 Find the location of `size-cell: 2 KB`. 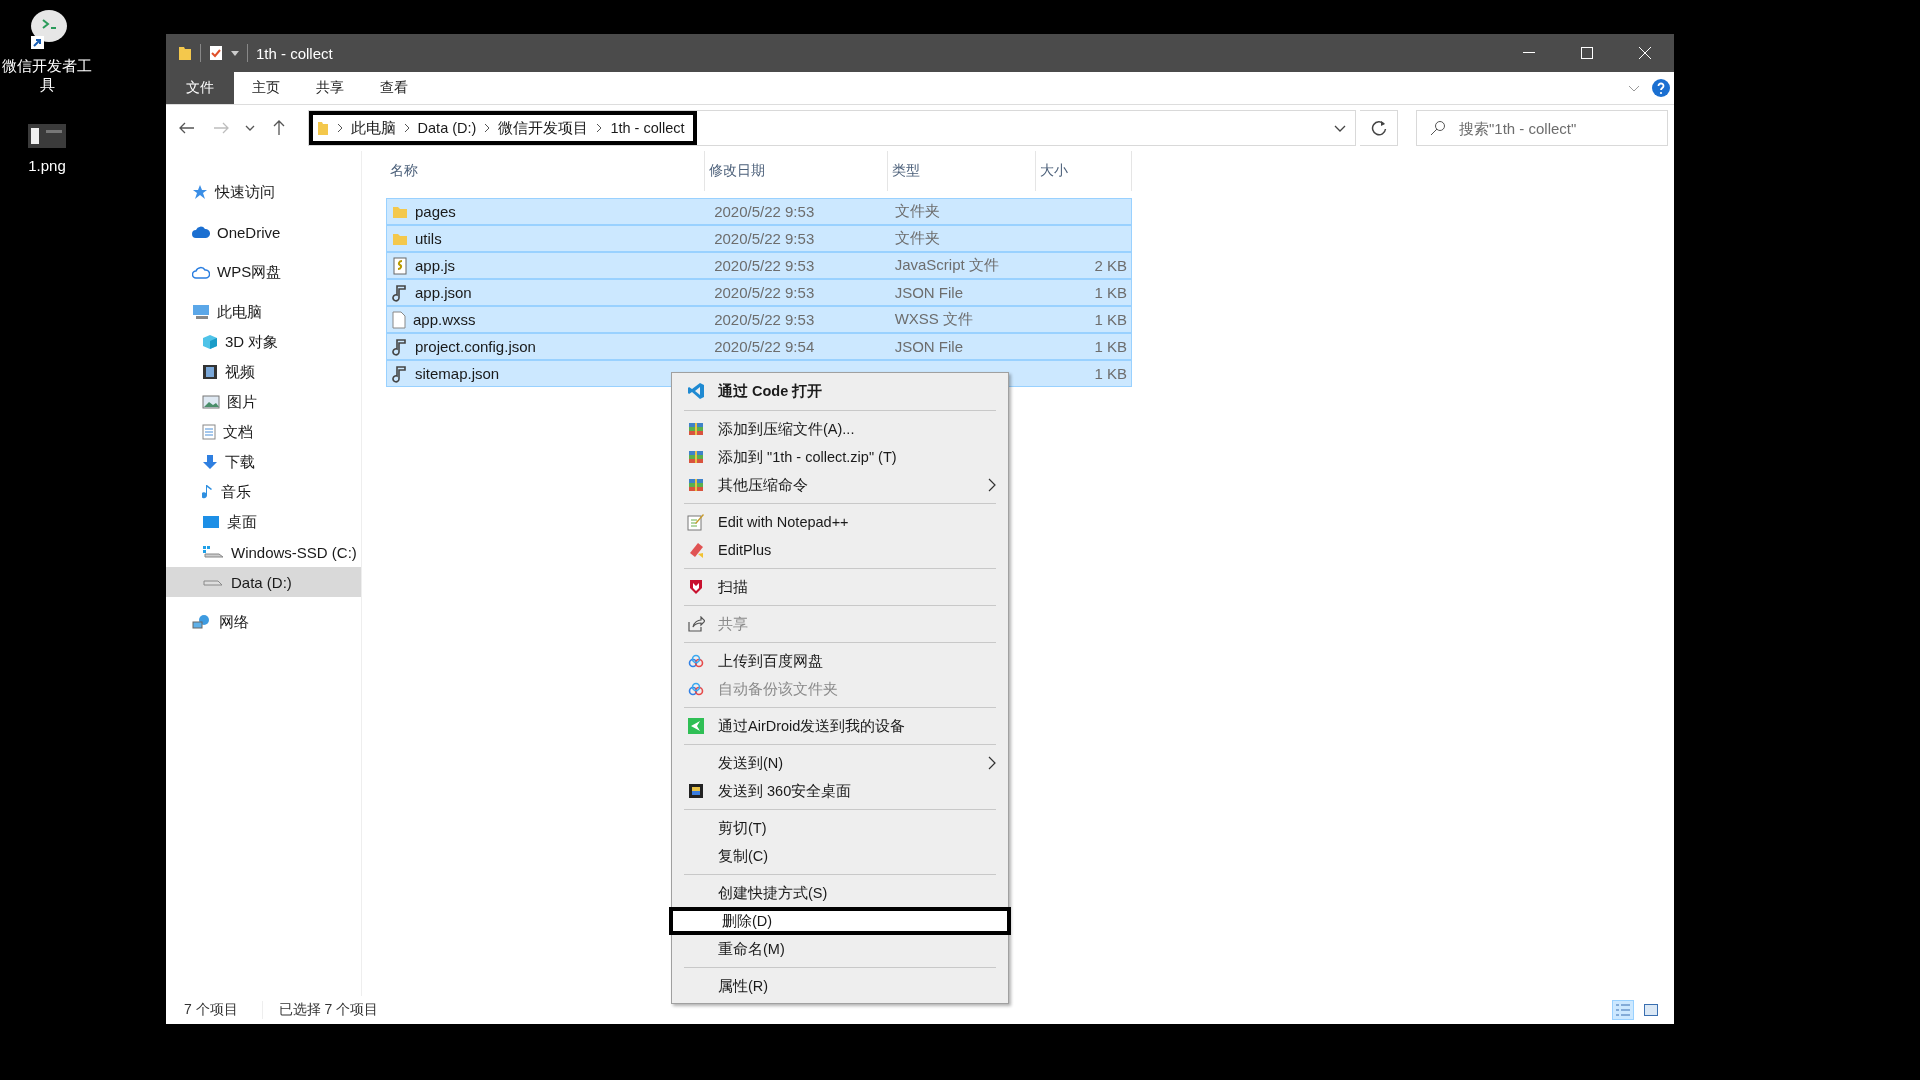

size-cell: 2 KB is located at coordinates (1110, 265).